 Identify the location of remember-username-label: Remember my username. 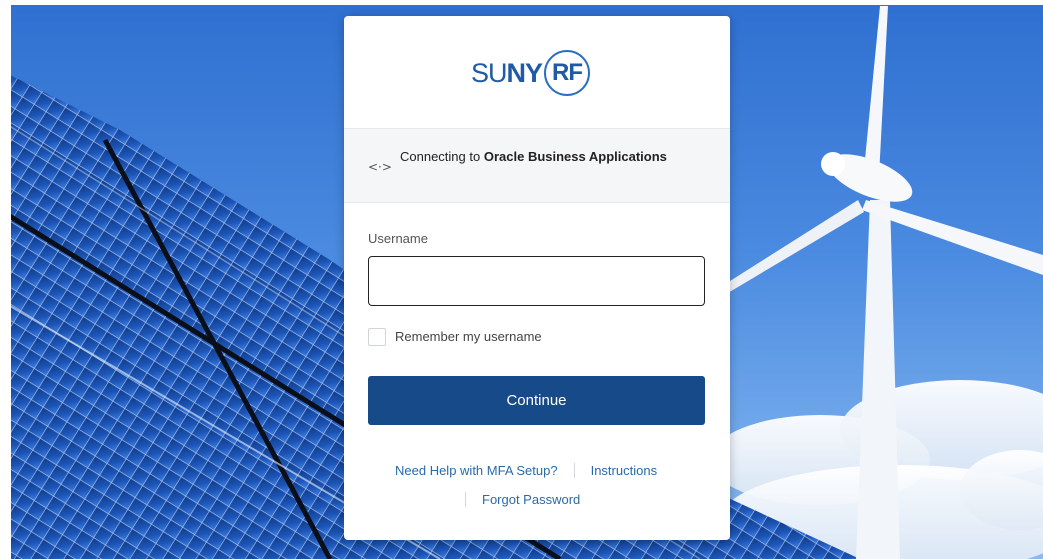
(468, 336).